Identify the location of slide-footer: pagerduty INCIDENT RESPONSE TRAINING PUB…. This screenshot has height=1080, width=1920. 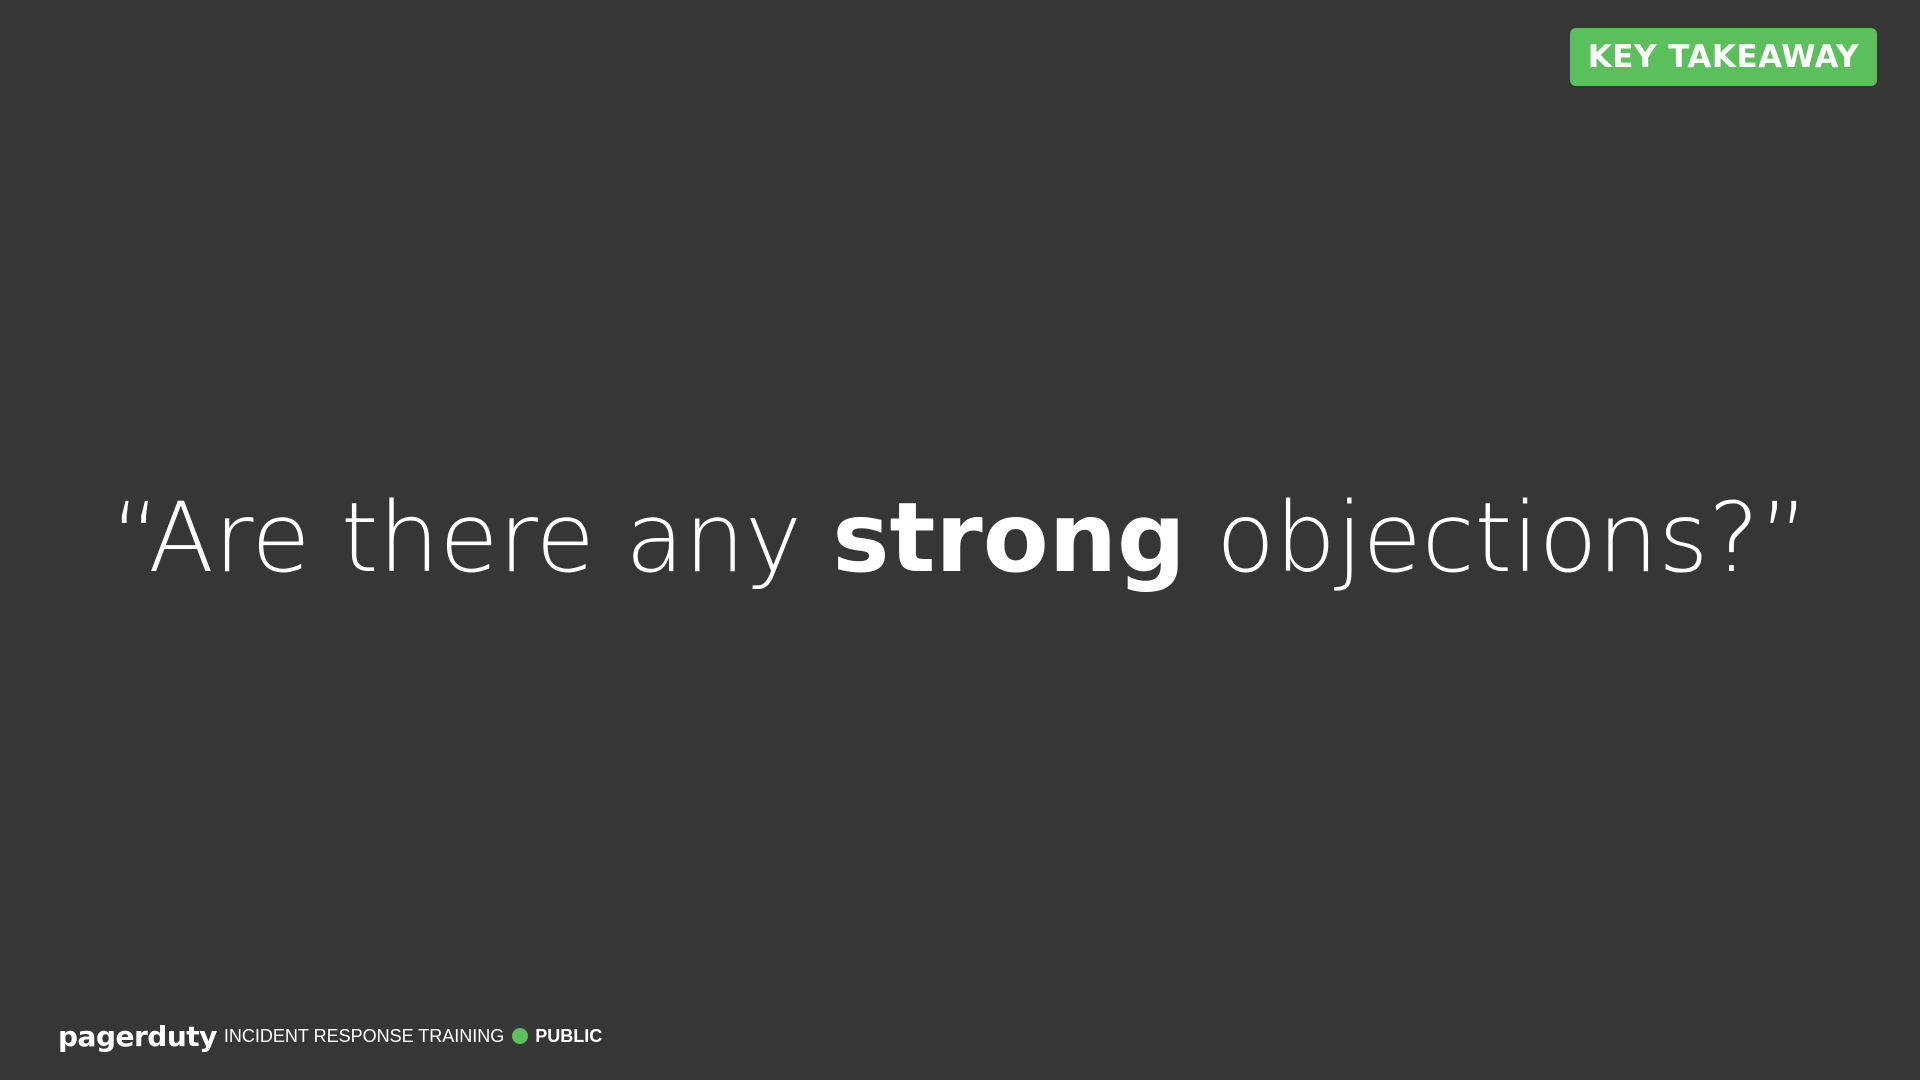
(330, 1036).